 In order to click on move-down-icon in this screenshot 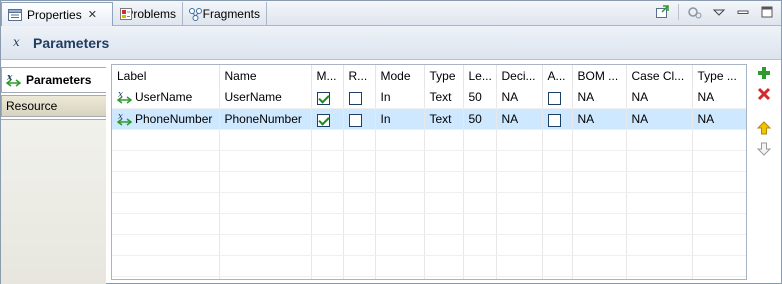, I will do `click(764, 149)`.